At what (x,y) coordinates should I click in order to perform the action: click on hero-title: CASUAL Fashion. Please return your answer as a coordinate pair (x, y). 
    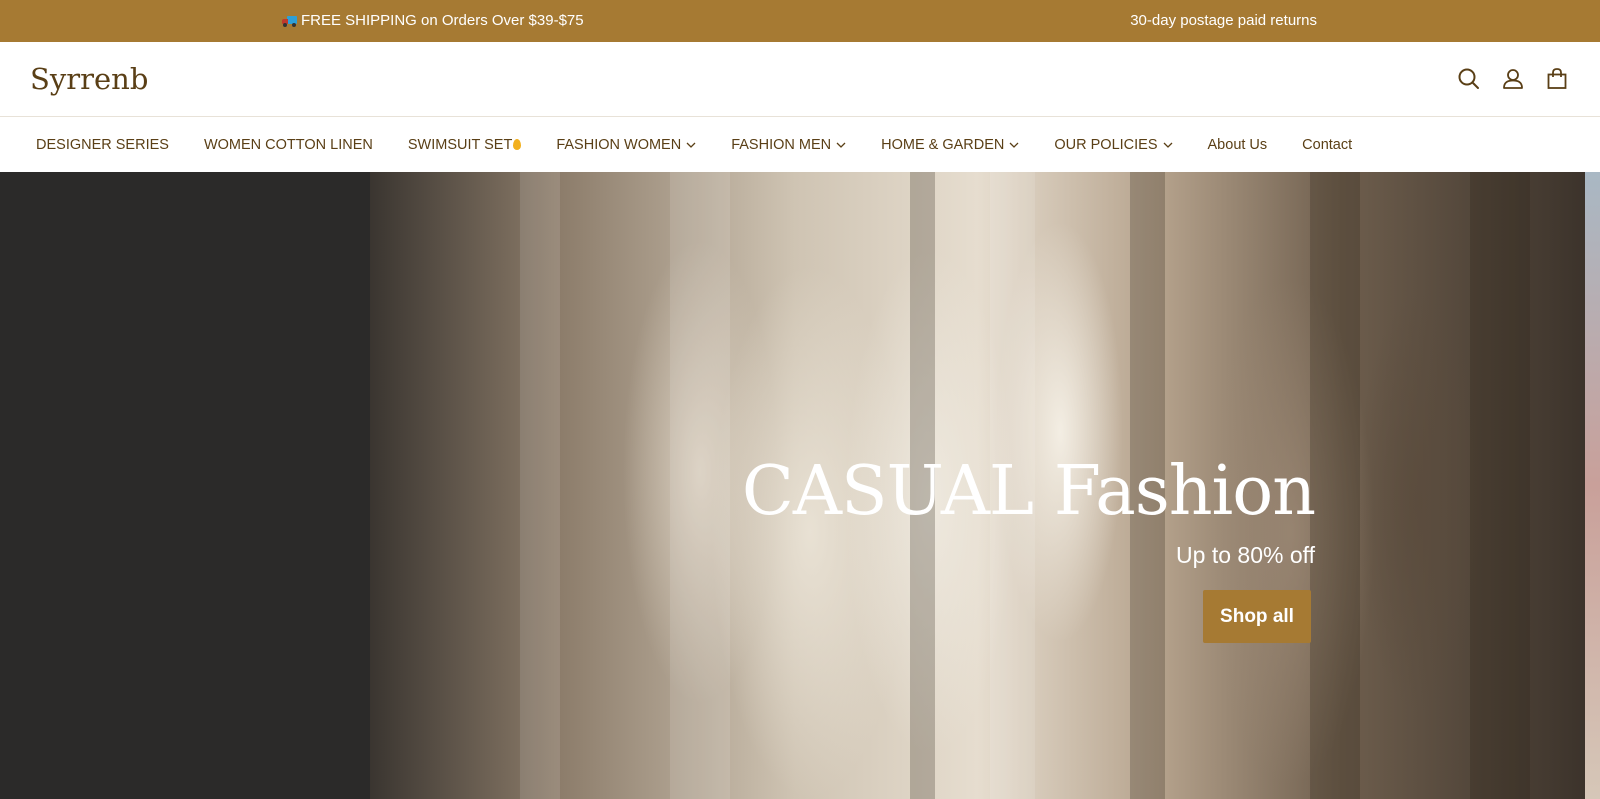
    Looking at the image, I should click on (1028, 491).